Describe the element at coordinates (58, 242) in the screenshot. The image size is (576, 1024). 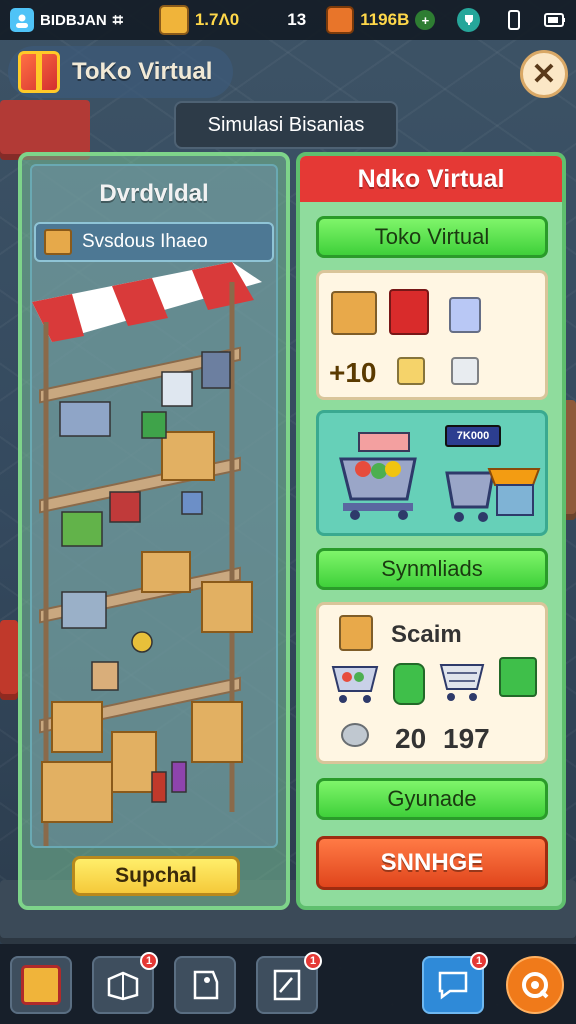
I see `box-icon` at that location.